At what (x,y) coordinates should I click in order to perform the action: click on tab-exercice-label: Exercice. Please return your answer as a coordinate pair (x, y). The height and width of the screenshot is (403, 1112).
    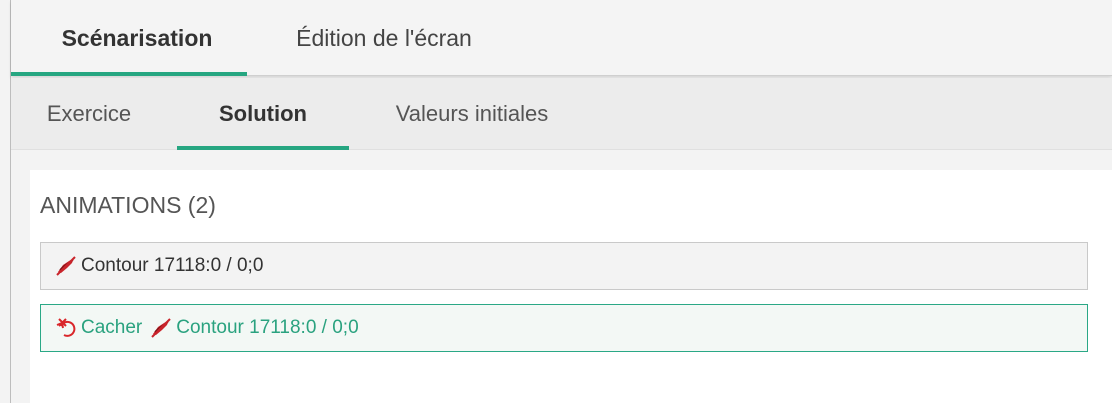
    Looking at the image, I should click on (89, 113).